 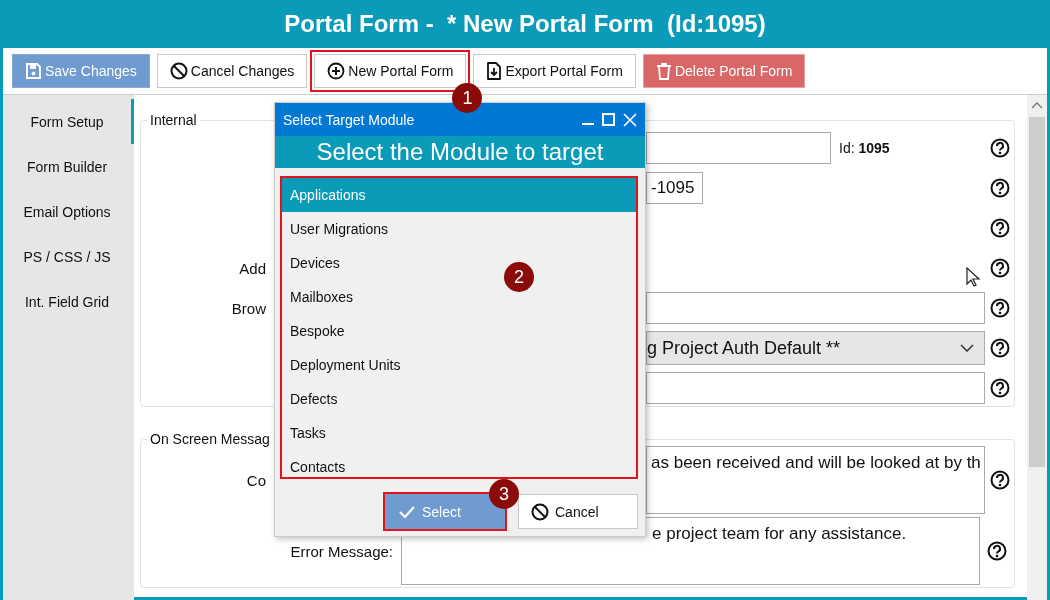 What do you see at coordinates (345, 365) in the screenshot?
I see `list-item: Deployment Units` at bounding box center [345, 365].